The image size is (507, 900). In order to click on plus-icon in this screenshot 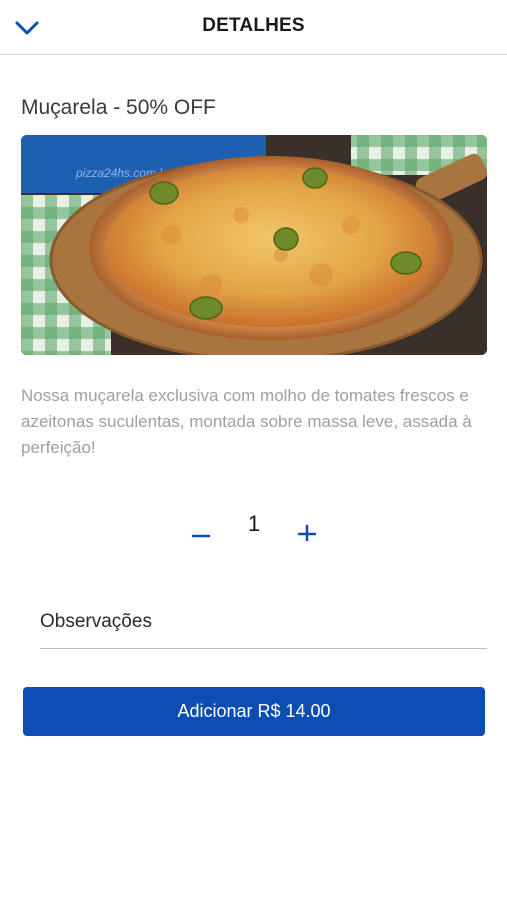, I will do `click(307, 532)`.